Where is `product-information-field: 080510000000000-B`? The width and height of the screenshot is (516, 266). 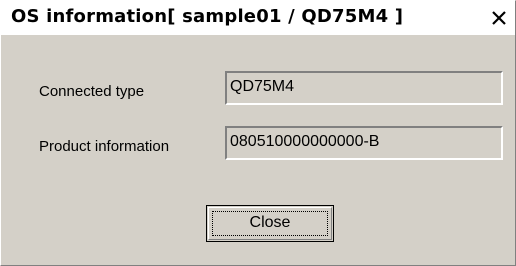
product-information-field: 080510000000000-B is located at coordinates (364, 143).